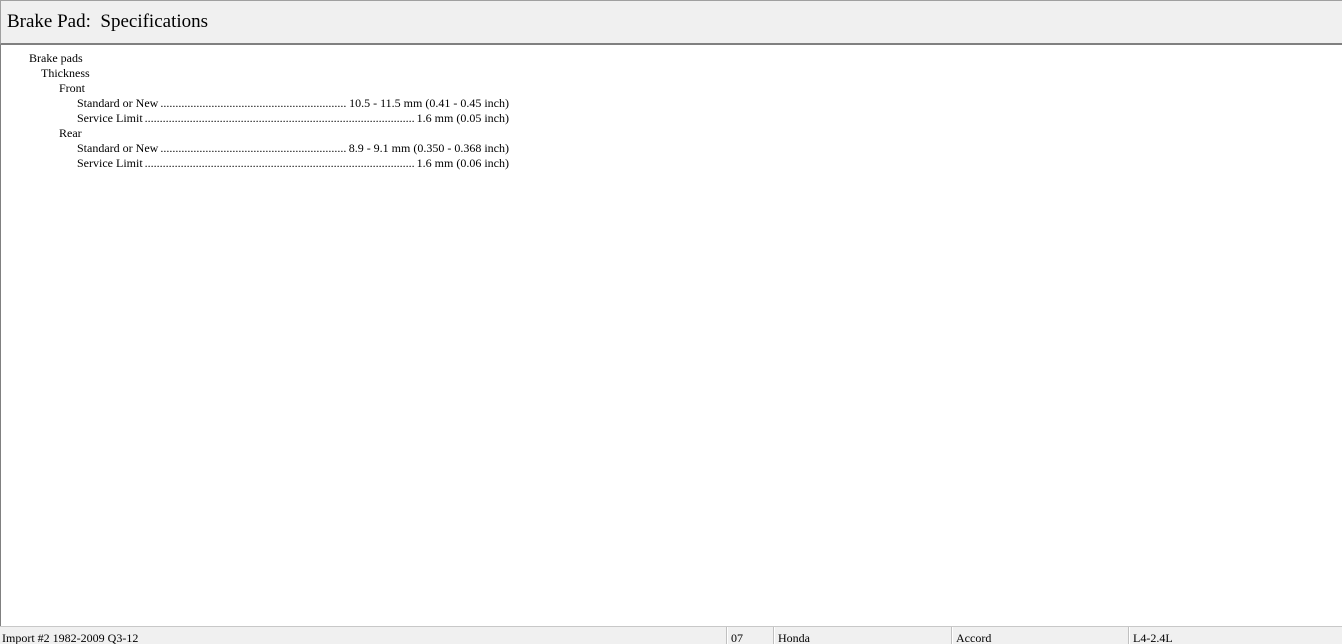  Describe the element at coordinates (428, 148) in the screenshot. I see `spec-value: 8.9 - 9.1 mm (0.350 - 0.368 inch)` at that location.